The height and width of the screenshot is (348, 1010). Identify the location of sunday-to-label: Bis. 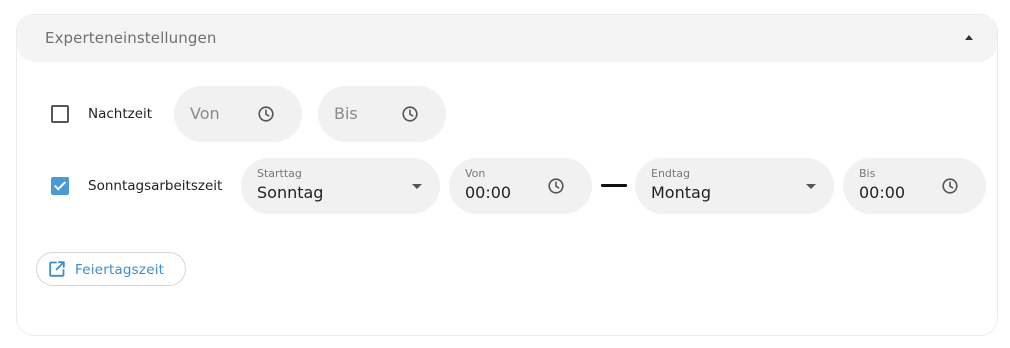
(867, 173).